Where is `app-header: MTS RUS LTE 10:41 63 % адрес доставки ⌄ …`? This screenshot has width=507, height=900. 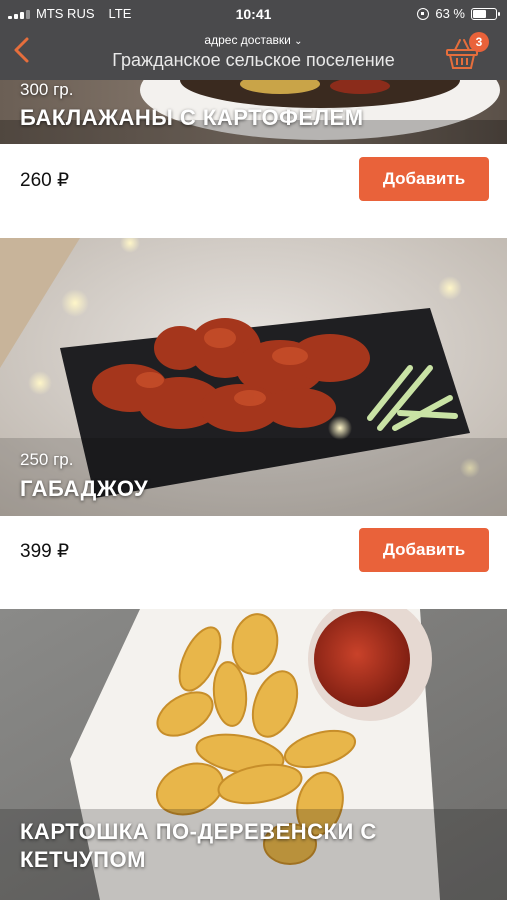 app-header: MTS RUS LTE 10:41 63 % адрес доставки ⌄ … is located at coordinates (253, 40).